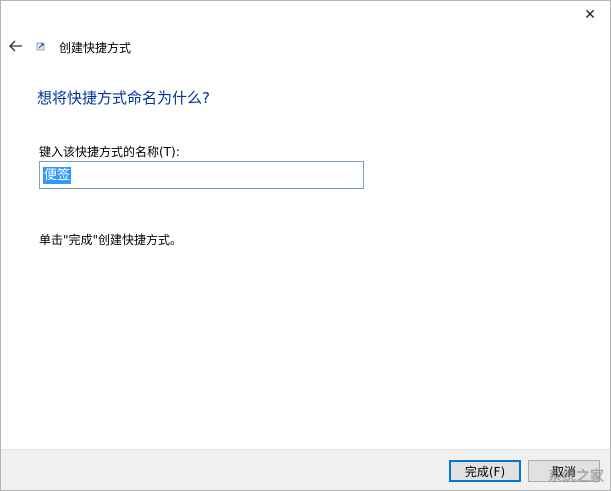 This screenshot has height=491, width=611. I want to click on footer-bar: 完成(F) 取消, so click(305, 469).